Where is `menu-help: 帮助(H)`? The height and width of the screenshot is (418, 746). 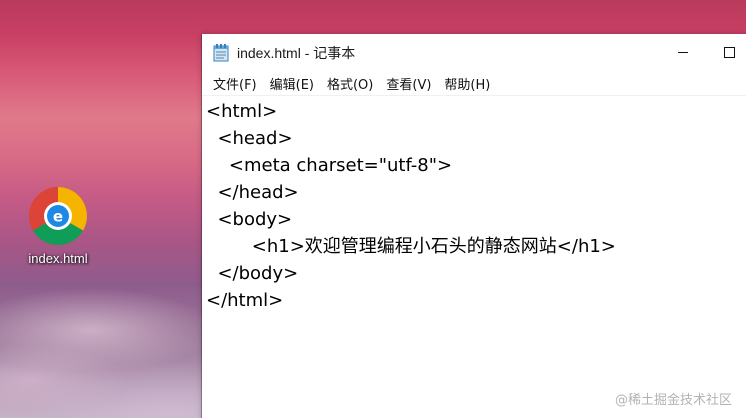 menu-help: 帮助(H) is located at coordinates (467, 83).